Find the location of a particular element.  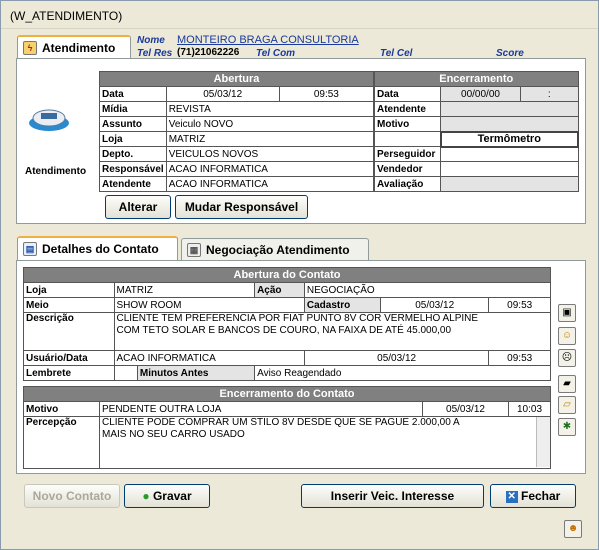

percepcao-label: Percepção is located at coordinates (61, 442).